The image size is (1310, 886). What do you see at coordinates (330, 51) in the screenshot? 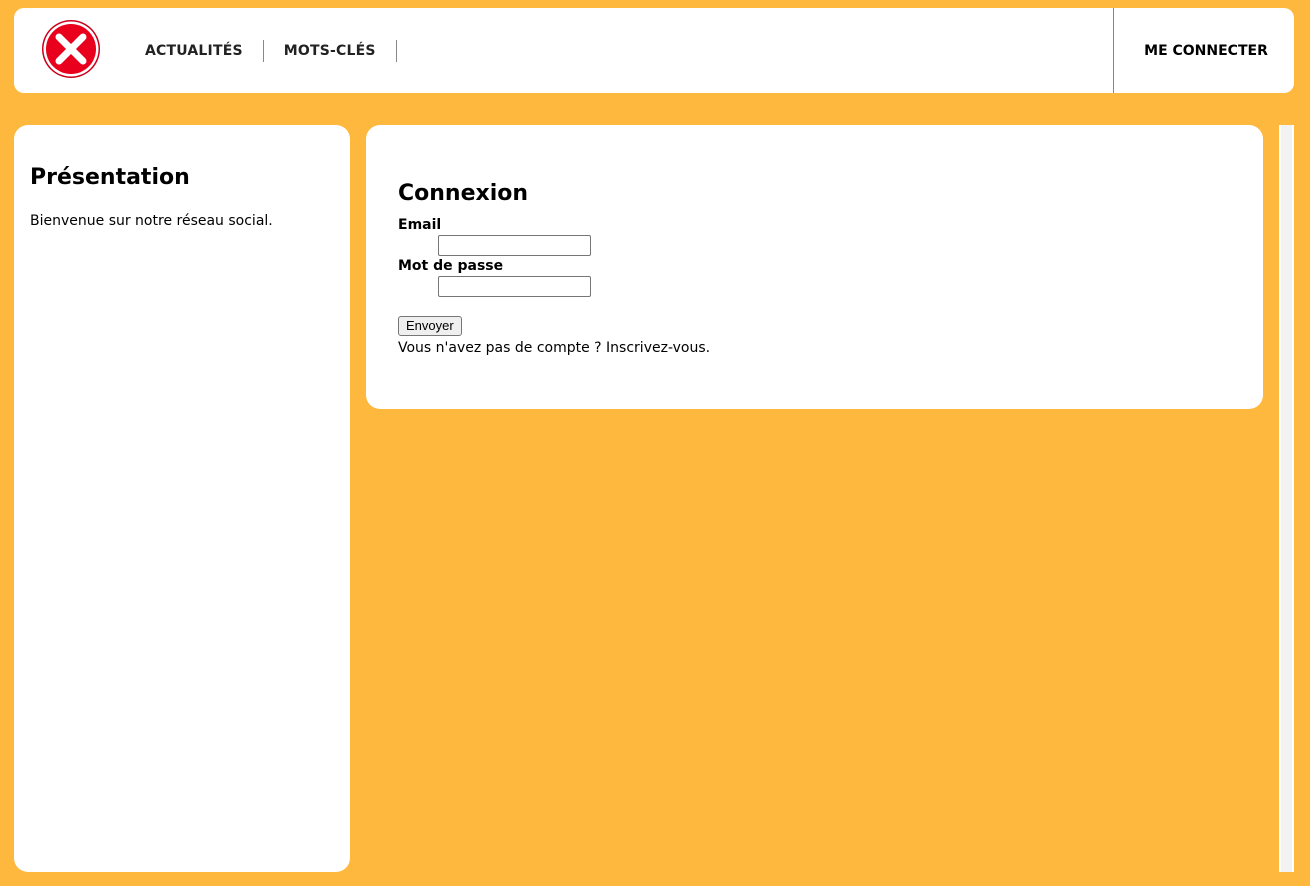
I see `nav-link-mots-cles: MOTS-CLÉS` at bounding box center [330, 51].